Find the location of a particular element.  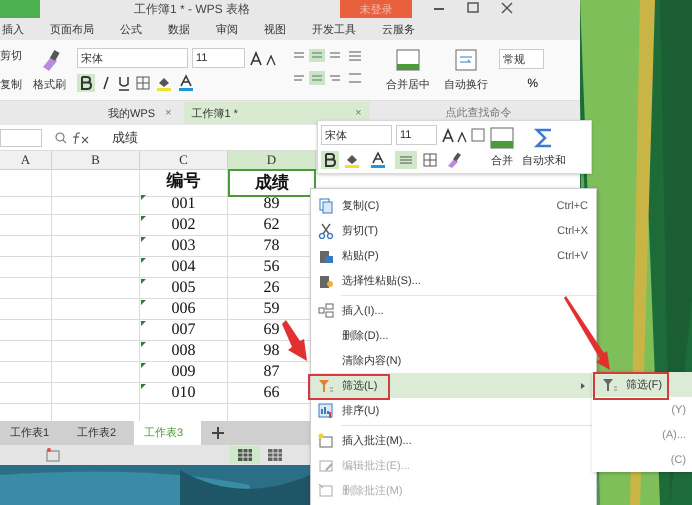

sheet-tab: 工作表2 is located at coordinates (100, 433).